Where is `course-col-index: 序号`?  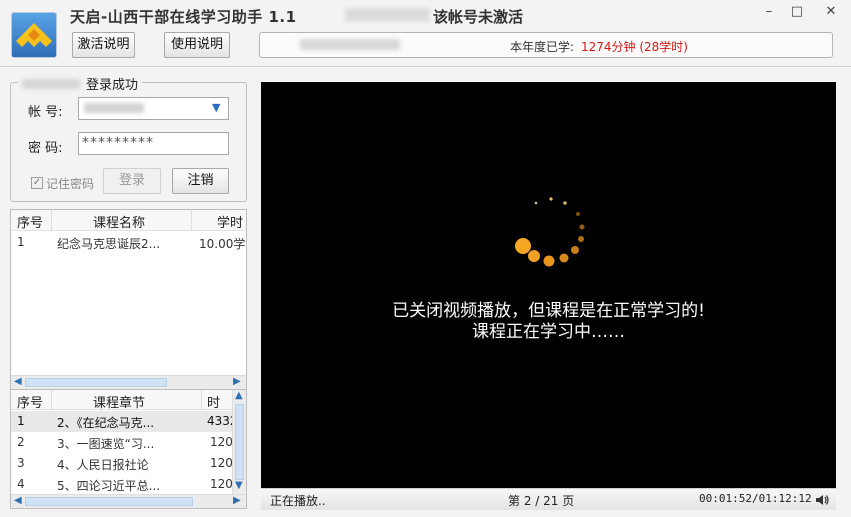
course-col-index: 序号 is located at coordinates (30, 221).